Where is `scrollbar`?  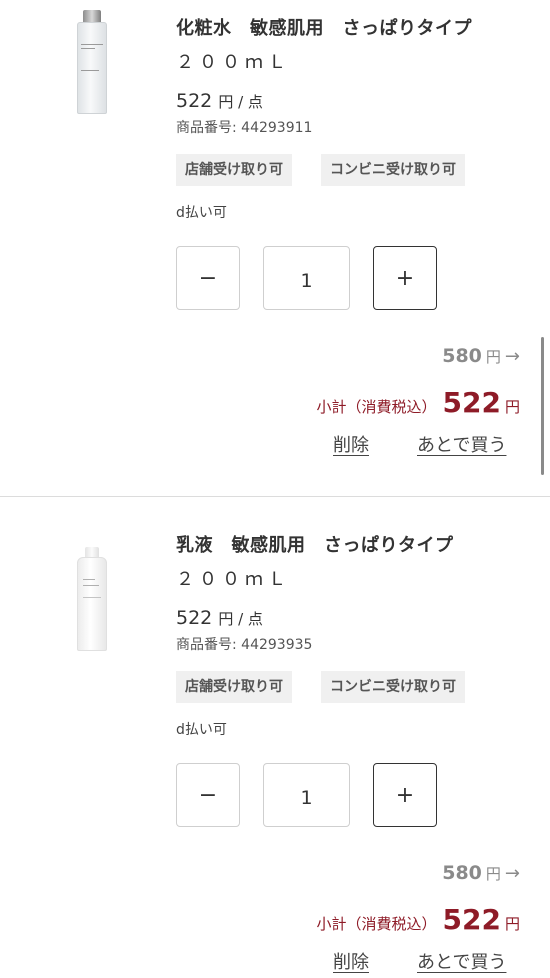
scrollbar is located at coordinates (542, 406).